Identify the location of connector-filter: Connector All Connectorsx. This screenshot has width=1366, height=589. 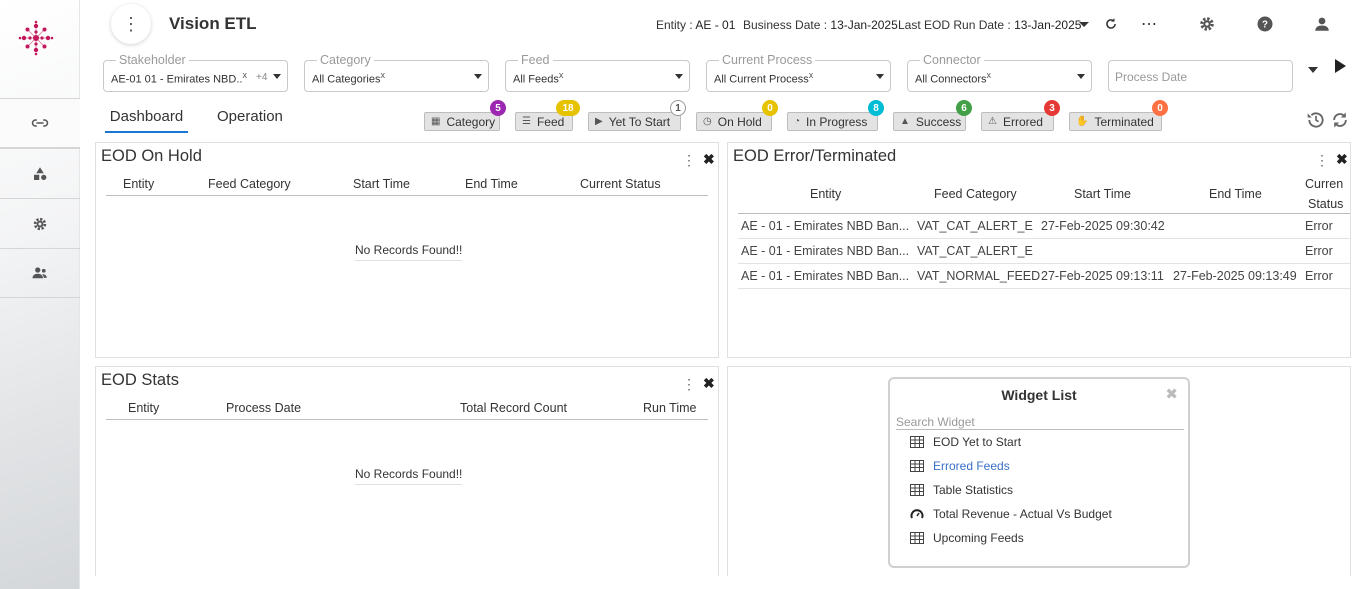
(999, 72).